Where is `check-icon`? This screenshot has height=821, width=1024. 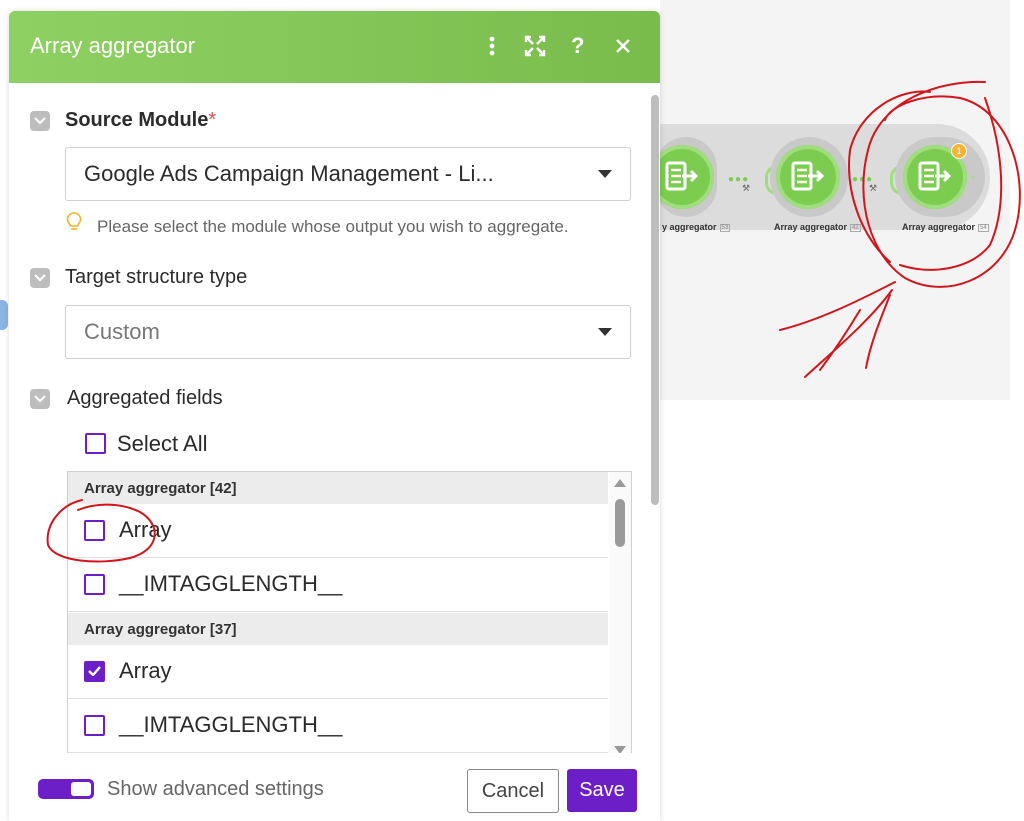
check-icon is located at coordinates (94, 671).